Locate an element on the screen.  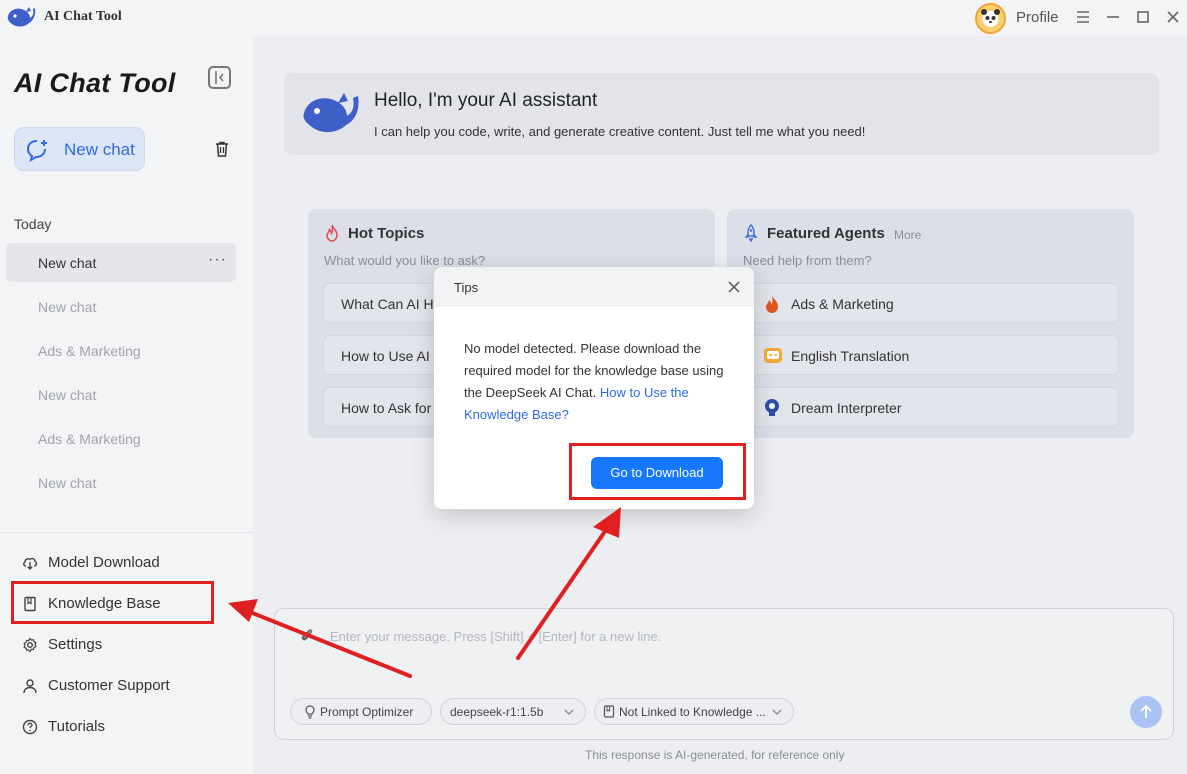
close-window-icon is located at coordinates (1173, 17).